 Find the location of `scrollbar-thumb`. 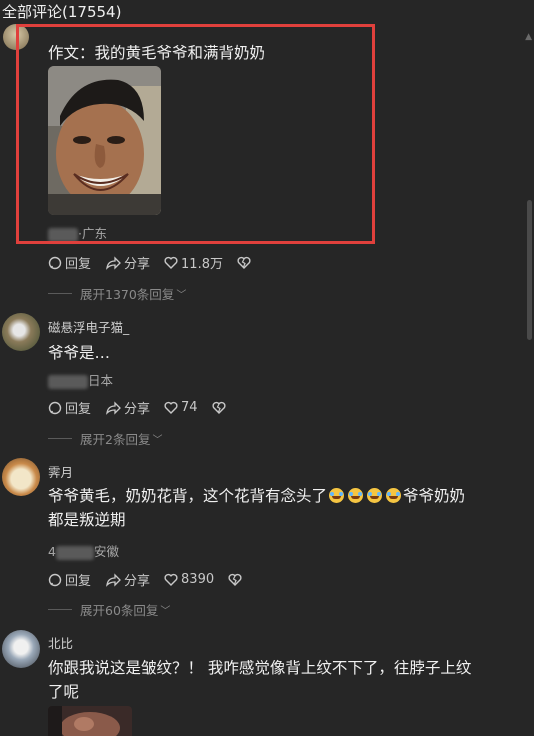

scrollbar-thumb is located at coordinates (529, 270).